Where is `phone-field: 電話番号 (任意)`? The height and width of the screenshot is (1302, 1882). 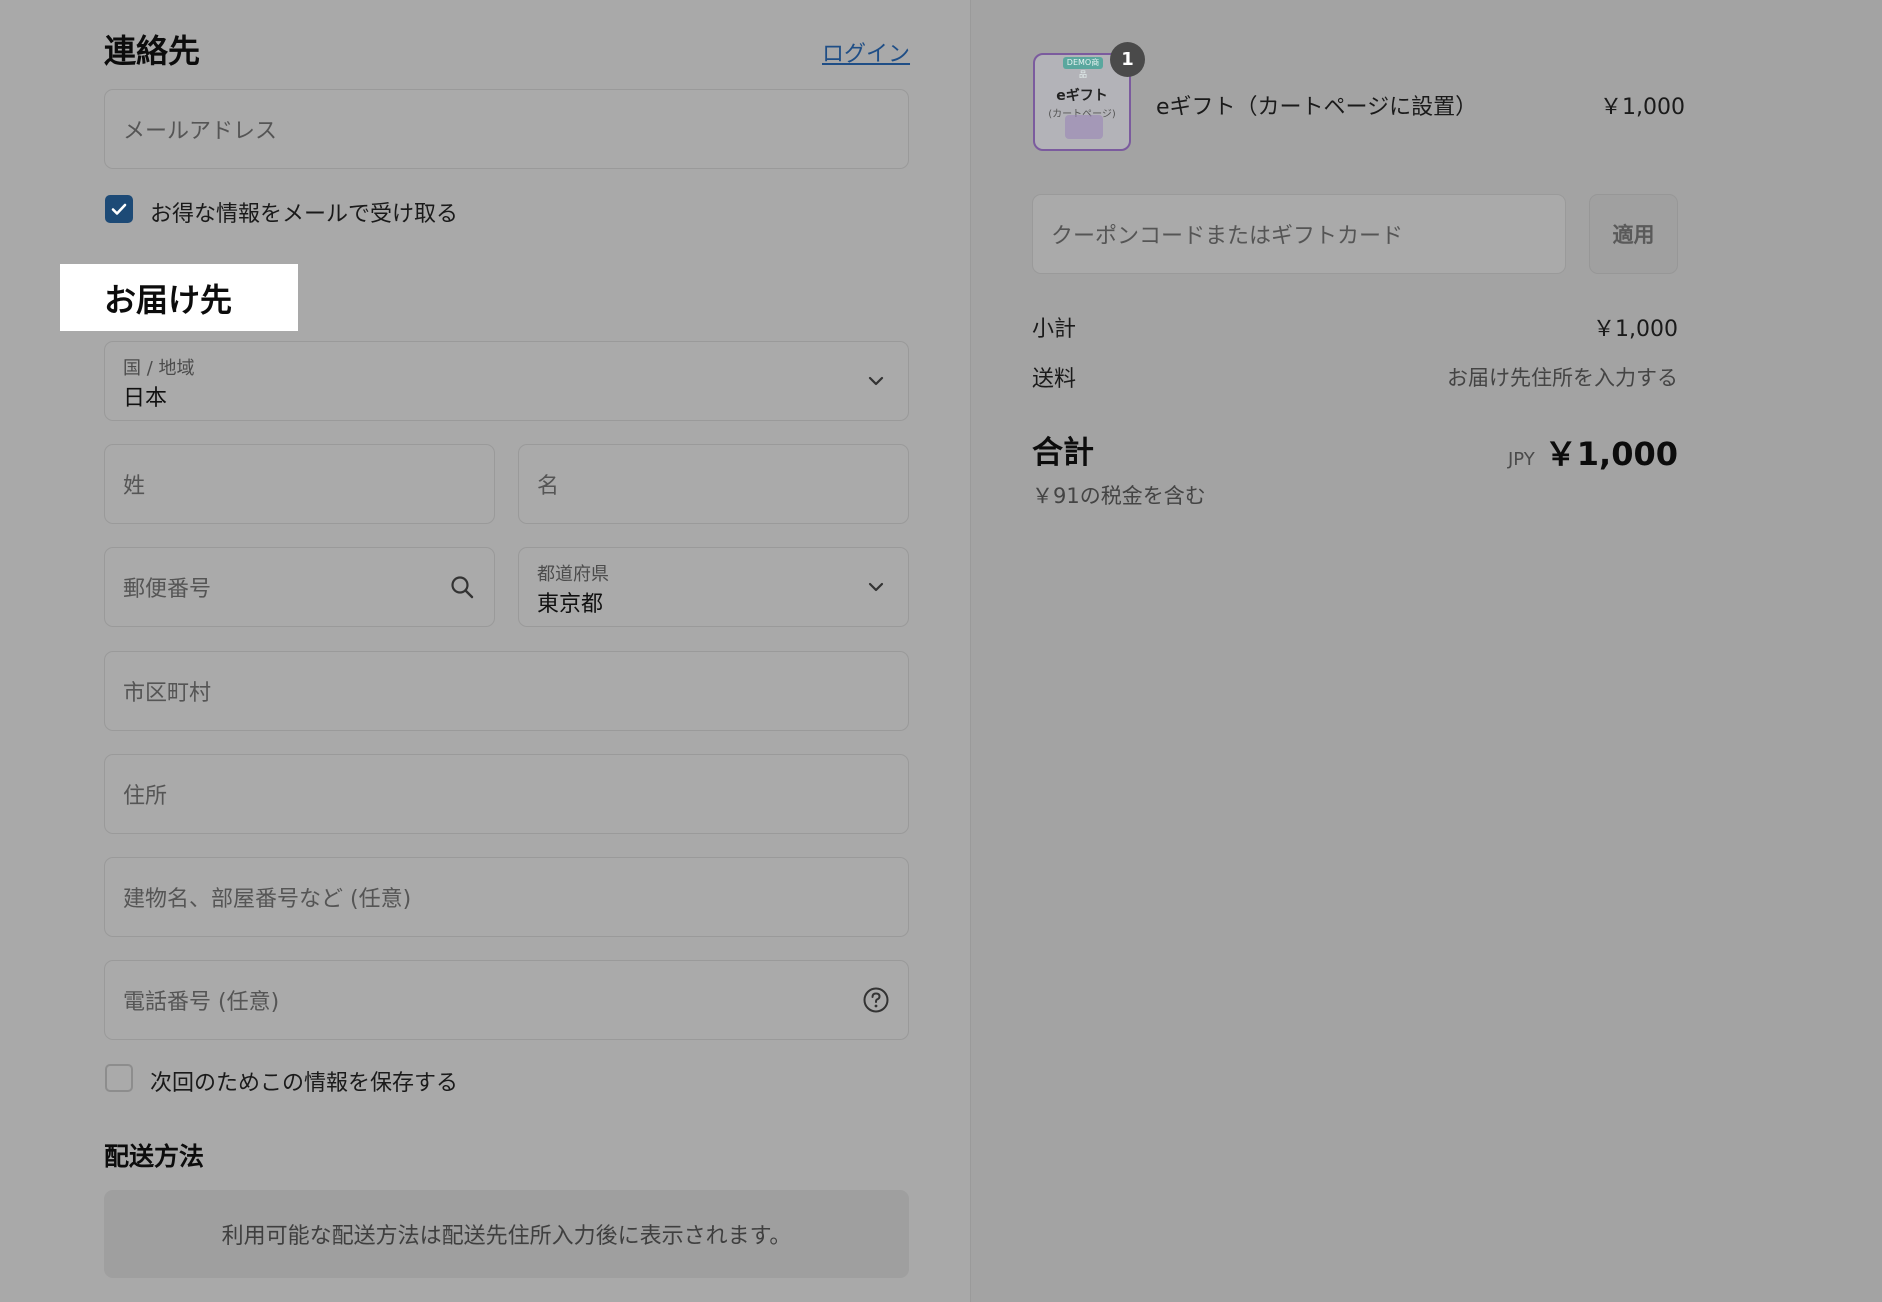 phone-field: 電話番号 (任意) is located at coordinates (506, 1000).